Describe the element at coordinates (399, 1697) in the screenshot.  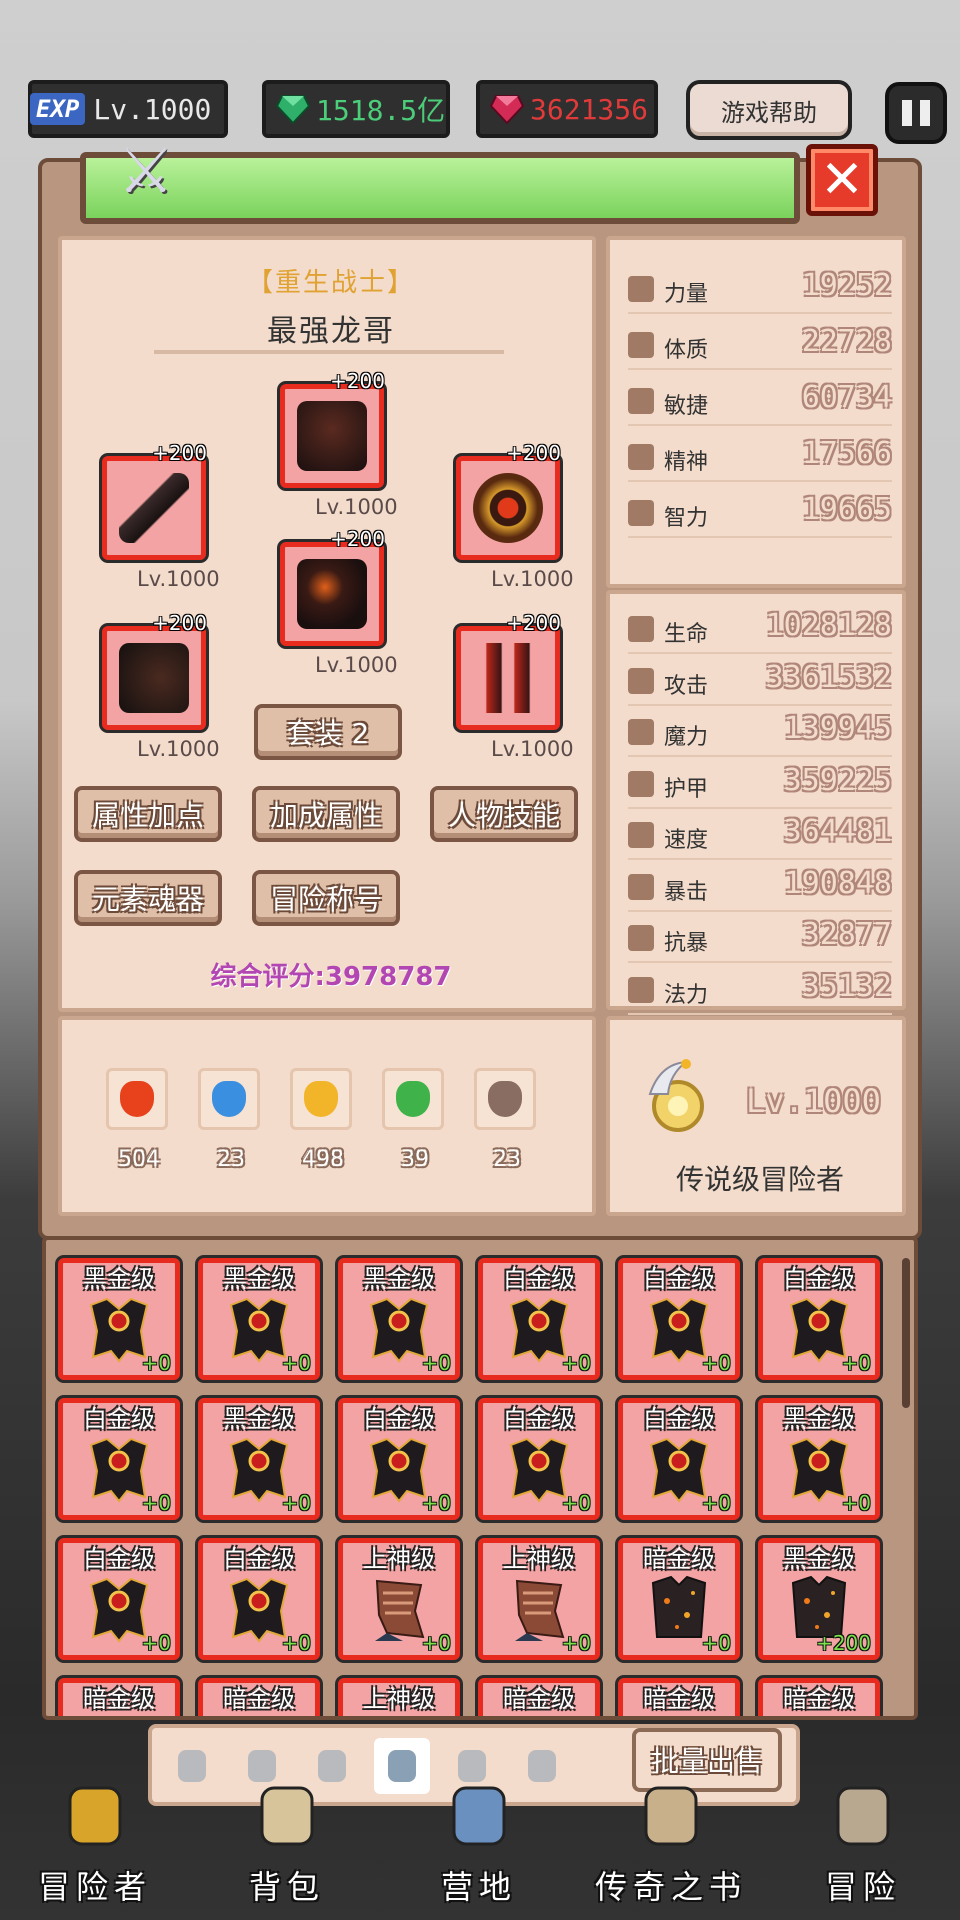
I see `inventory-item: 上神级` at that location.